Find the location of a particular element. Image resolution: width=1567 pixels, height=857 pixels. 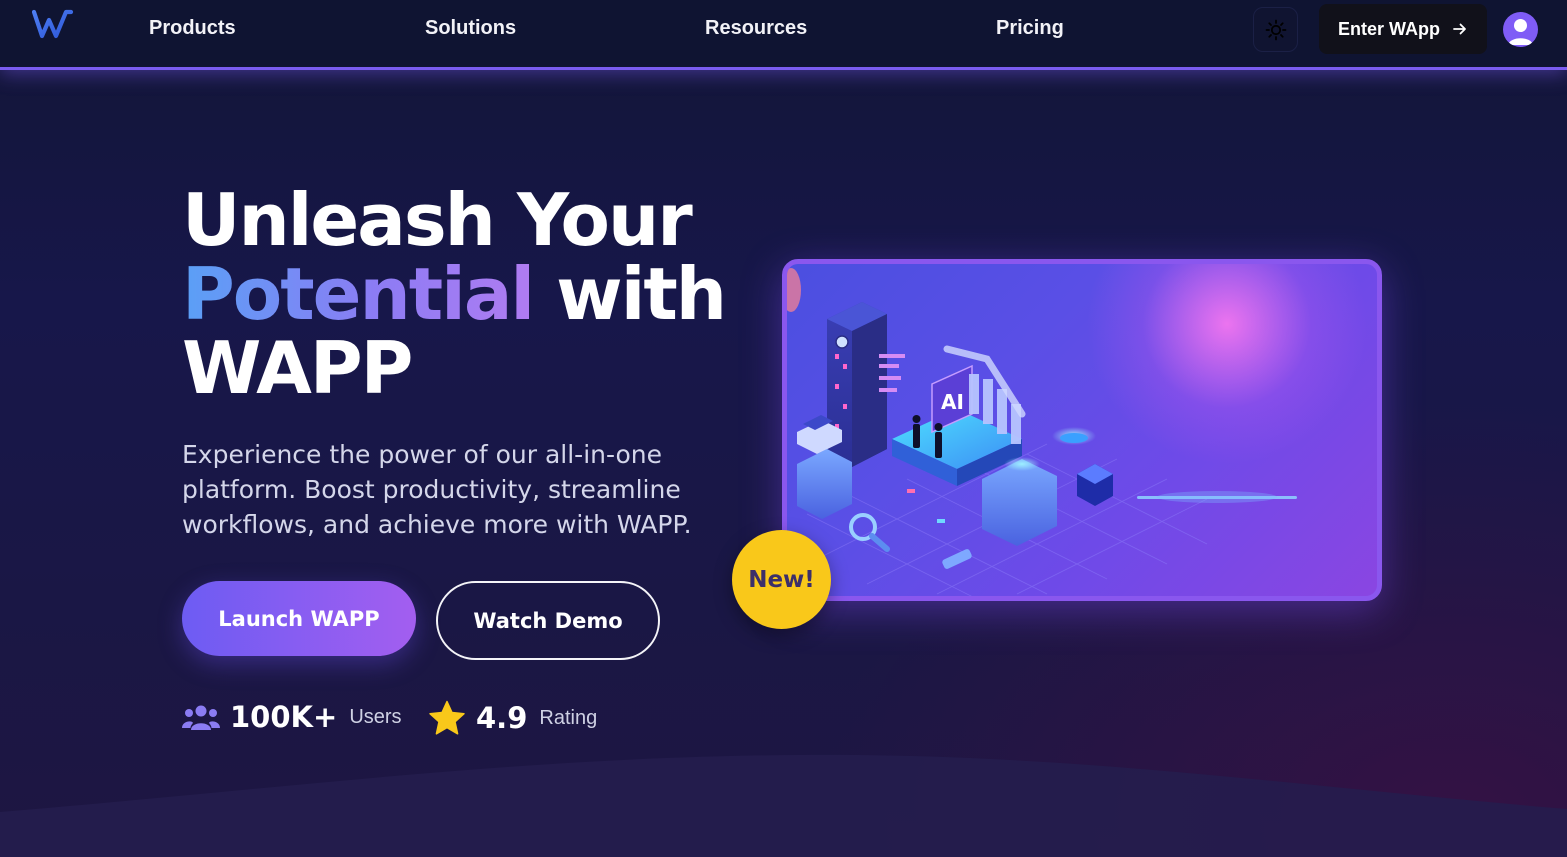

nav-link-pricing: Pricing is located at coordinates (1030, 28).